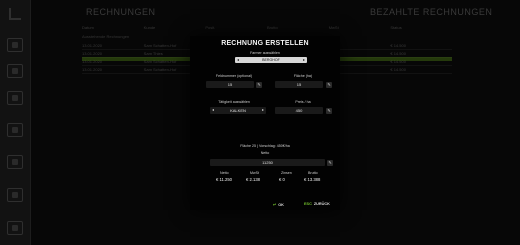  What do you see at coordinates (265, 153) in the screenshot?
I see `net-label: Netto` at bounding box center [265, 153].